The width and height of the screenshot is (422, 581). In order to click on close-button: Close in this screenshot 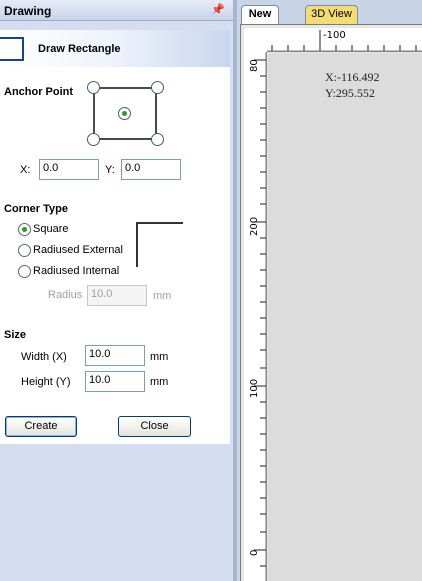, I will do `click(154, 426)`.